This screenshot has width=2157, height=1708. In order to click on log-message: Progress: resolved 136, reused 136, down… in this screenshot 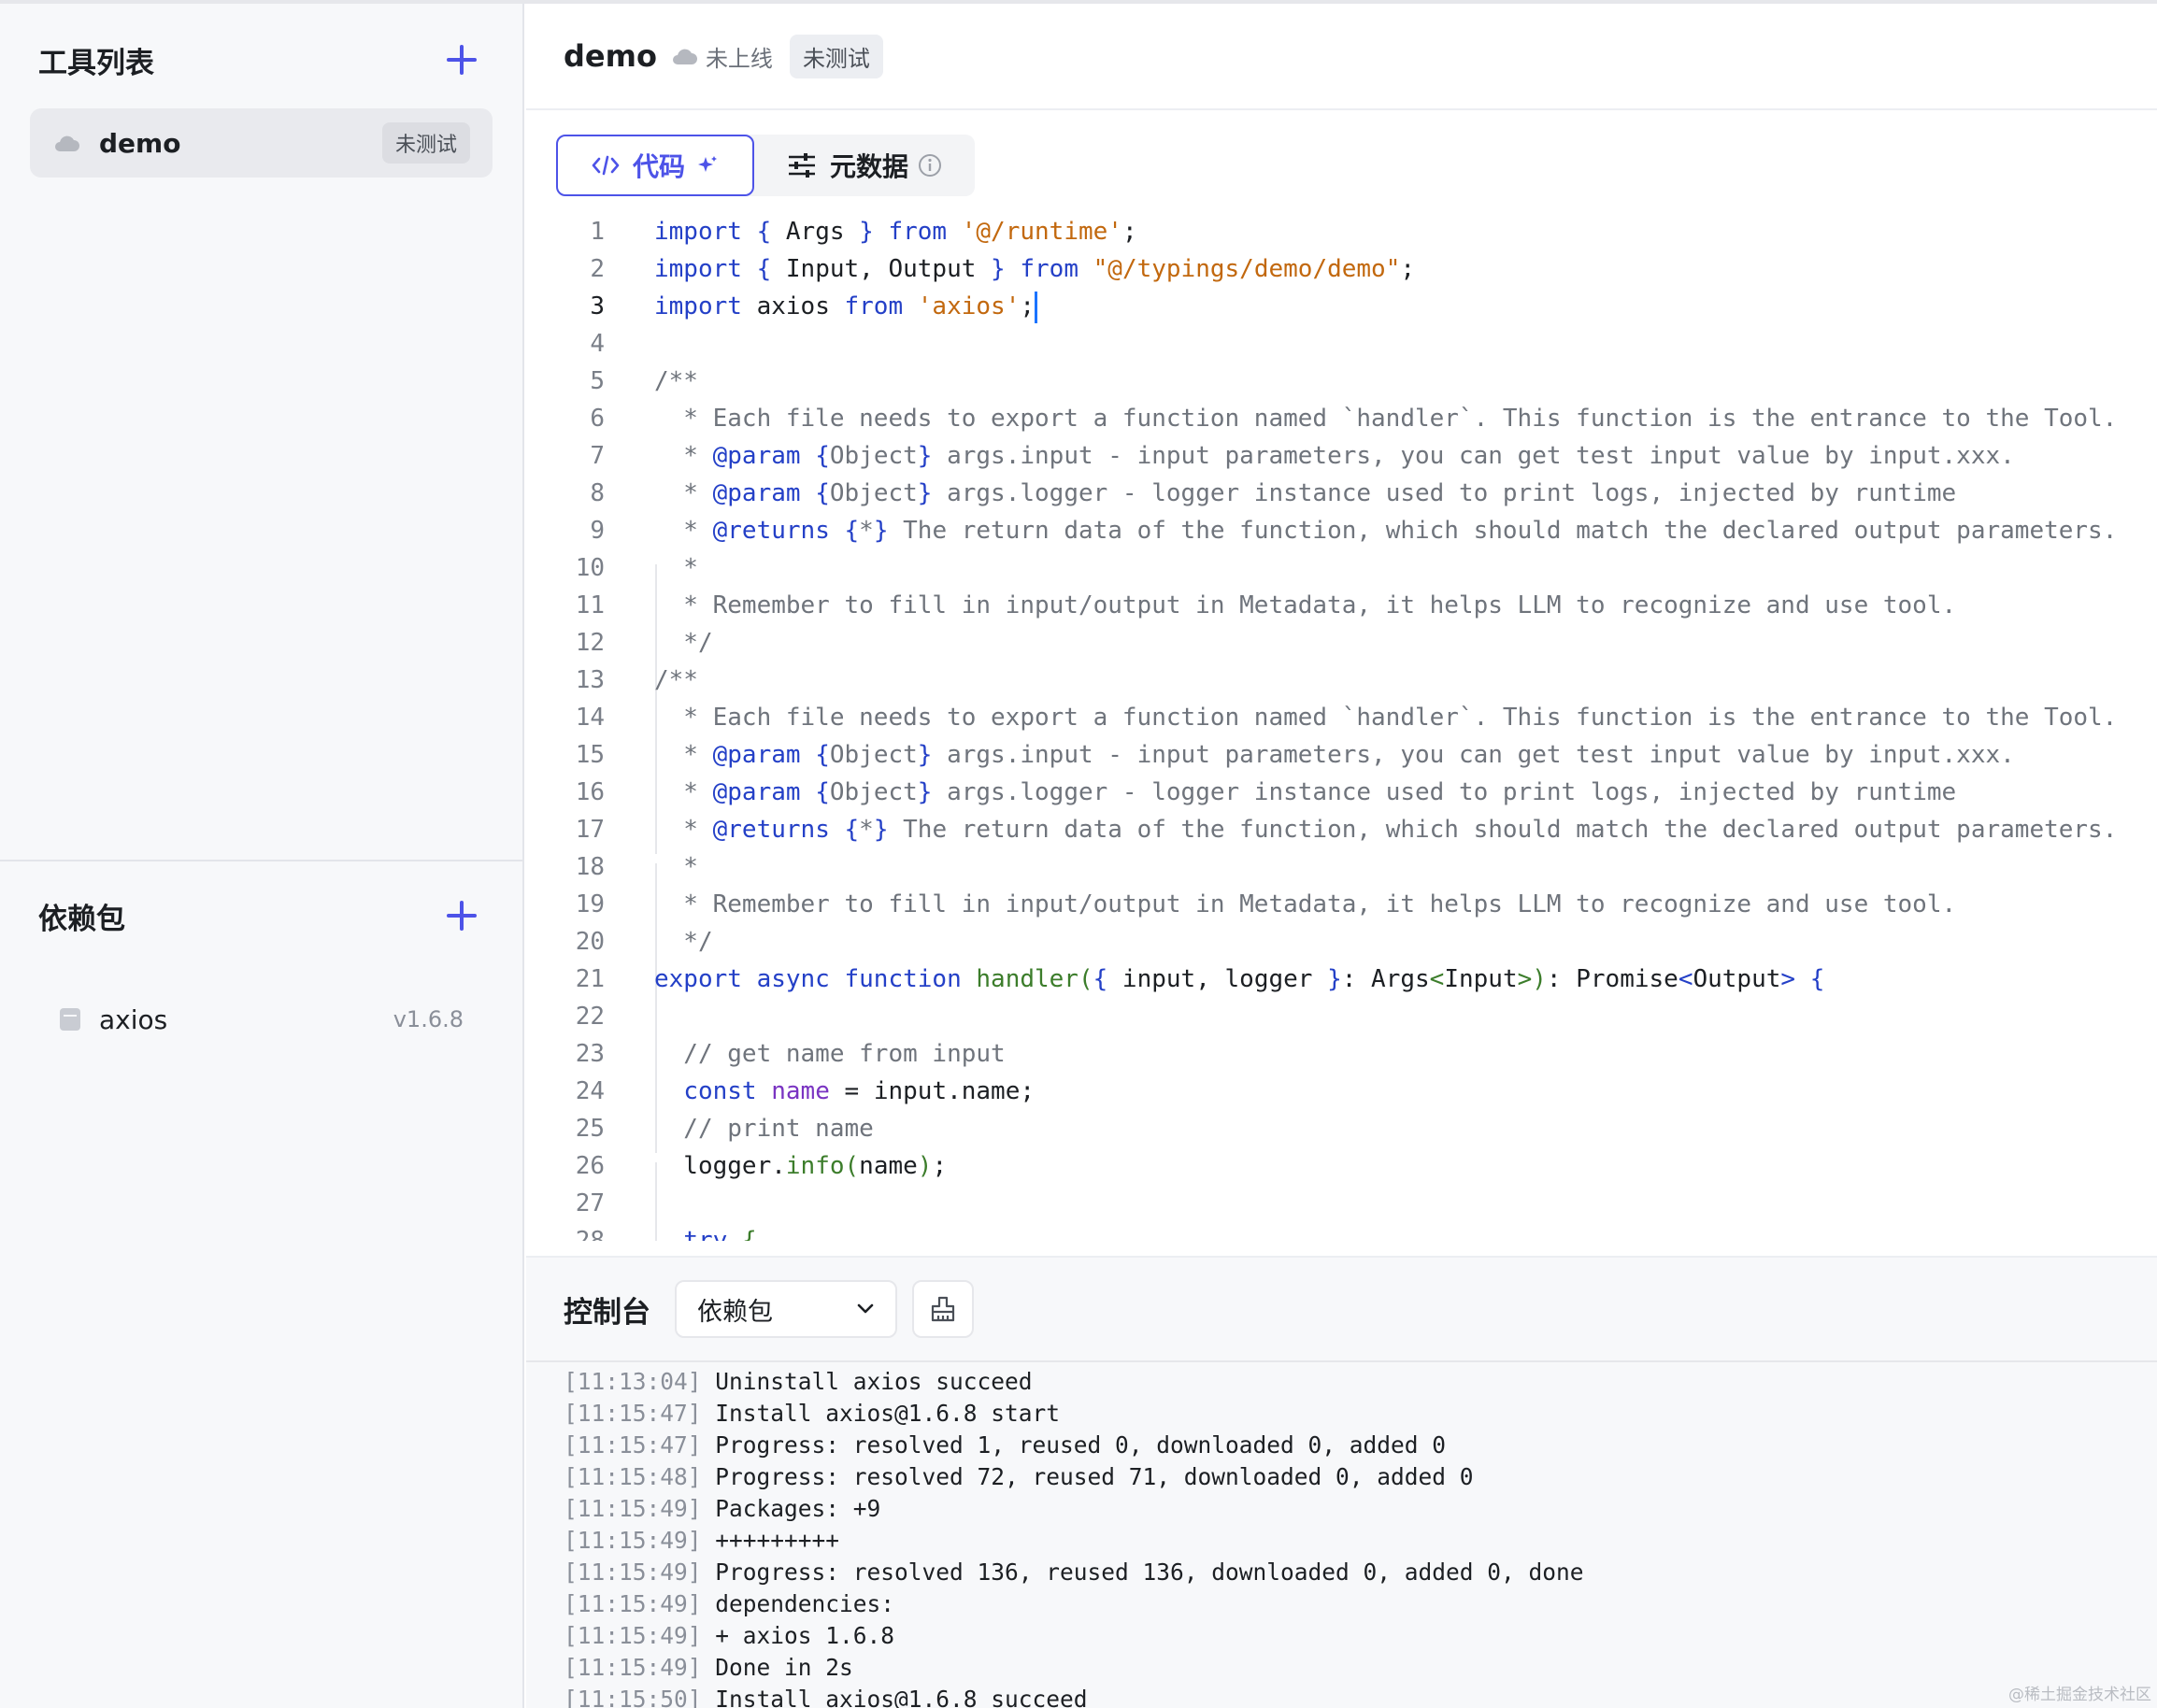, I will do `click(1149, 1573)`.